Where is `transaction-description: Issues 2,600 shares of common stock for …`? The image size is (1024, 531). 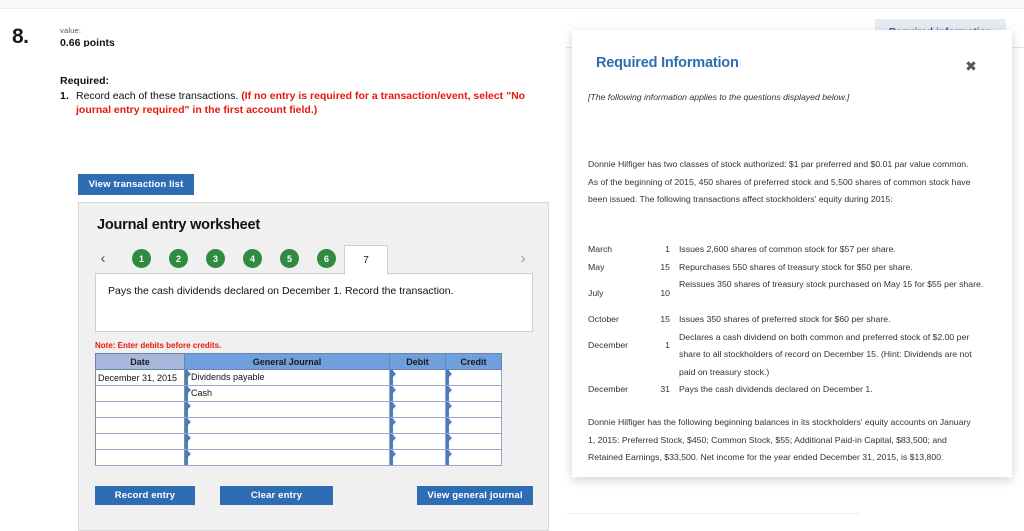
transaction-description: Issues 2,600 shares of common stock for … is located at coordinates (787, 249).